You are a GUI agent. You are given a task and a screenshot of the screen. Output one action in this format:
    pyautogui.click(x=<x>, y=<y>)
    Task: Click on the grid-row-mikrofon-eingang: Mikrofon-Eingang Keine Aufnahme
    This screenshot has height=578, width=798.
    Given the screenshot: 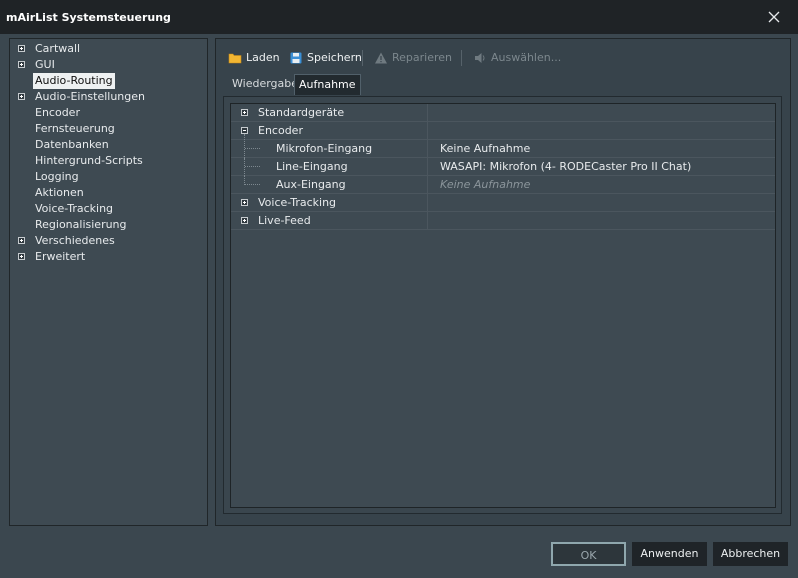 What is the action you would take?
    pyautogui.click(x=503, y=146)
    